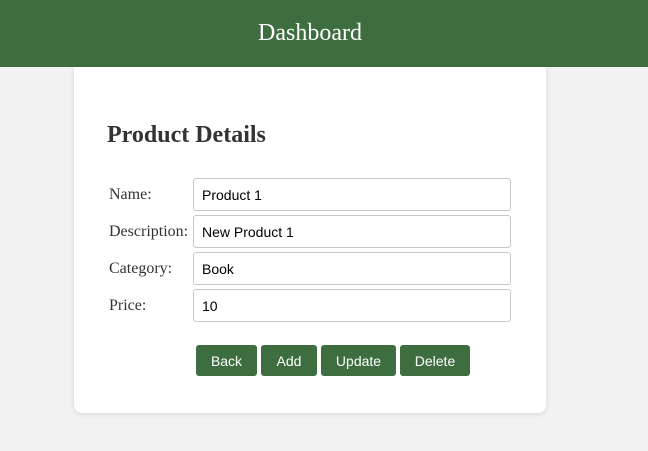 This screenshot has width=648, height=451. I want to click on description-input, so click(352, 231).